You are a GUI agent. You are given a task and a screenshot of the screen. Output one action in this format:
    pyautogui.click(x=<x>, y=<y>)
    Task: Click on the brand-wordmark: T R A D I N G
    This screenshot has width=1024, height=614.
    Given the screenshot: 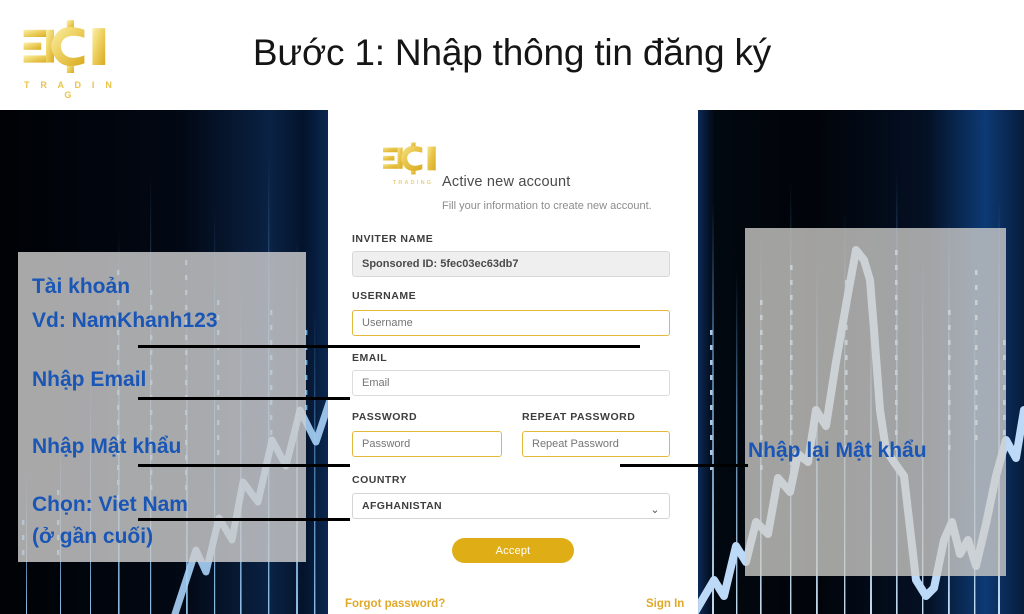 What is the action you would take?
    pyautogui.click(x=70, y=90)
    